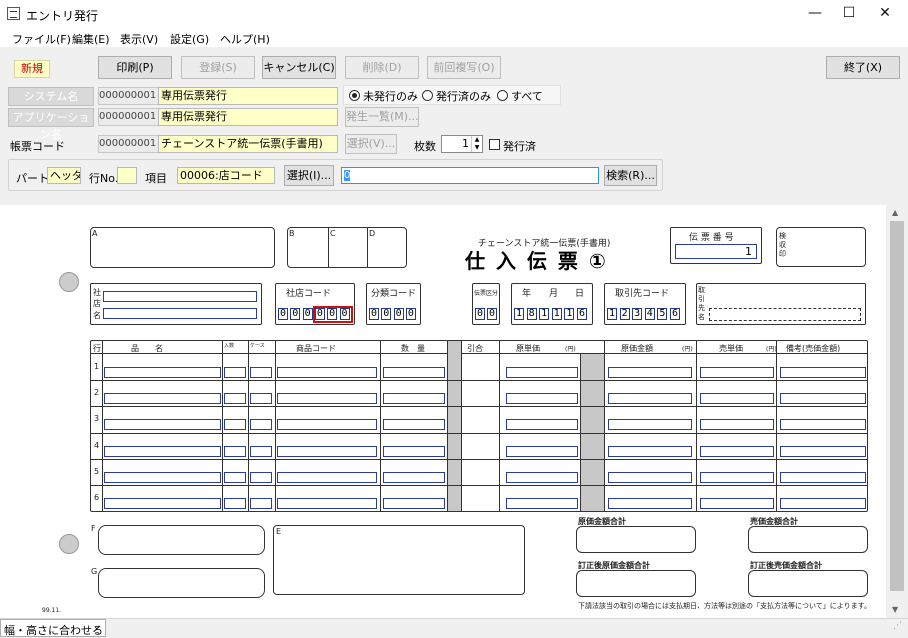 This screenshot has width=908, height=638. What do you see at coordinates (885, 13) in the screenshot?
I see `close-button: ✕` at bounding box center [885, 13].